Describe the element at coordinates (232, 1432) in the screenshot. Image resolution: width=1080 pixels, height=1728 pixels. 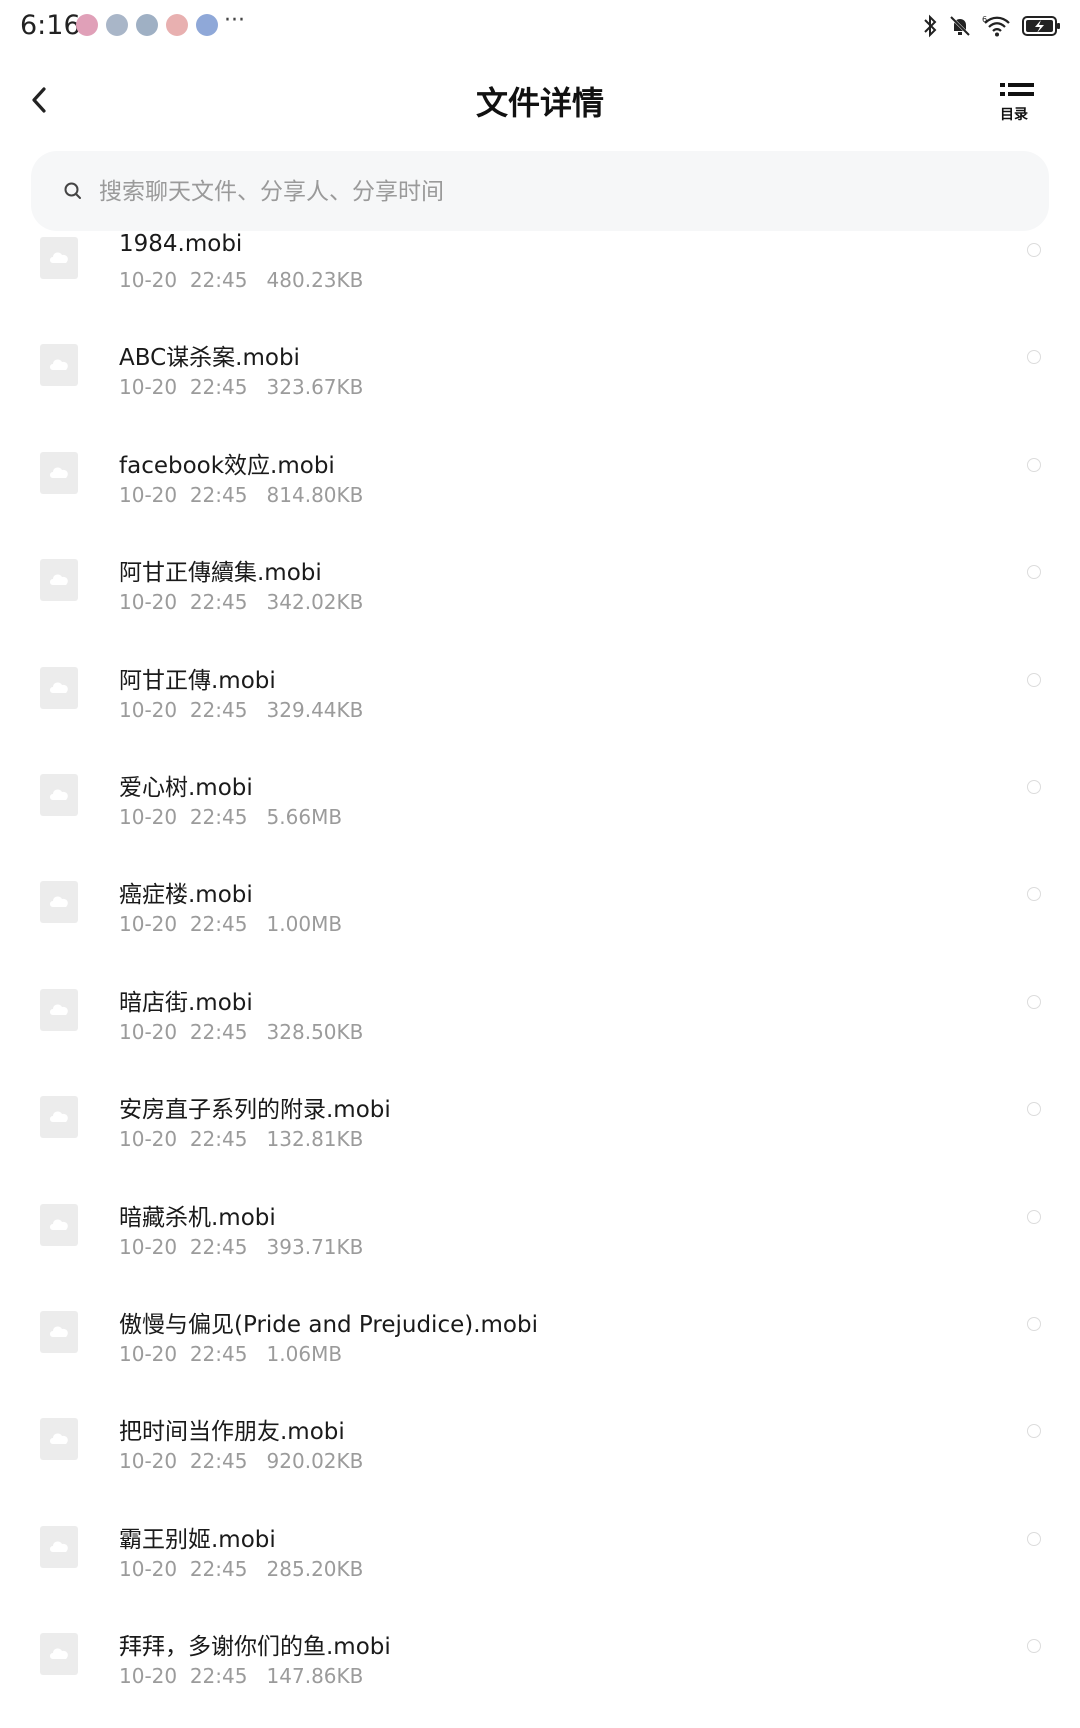
I see `file-name: 把时间当作朋友.mobi` at that location.